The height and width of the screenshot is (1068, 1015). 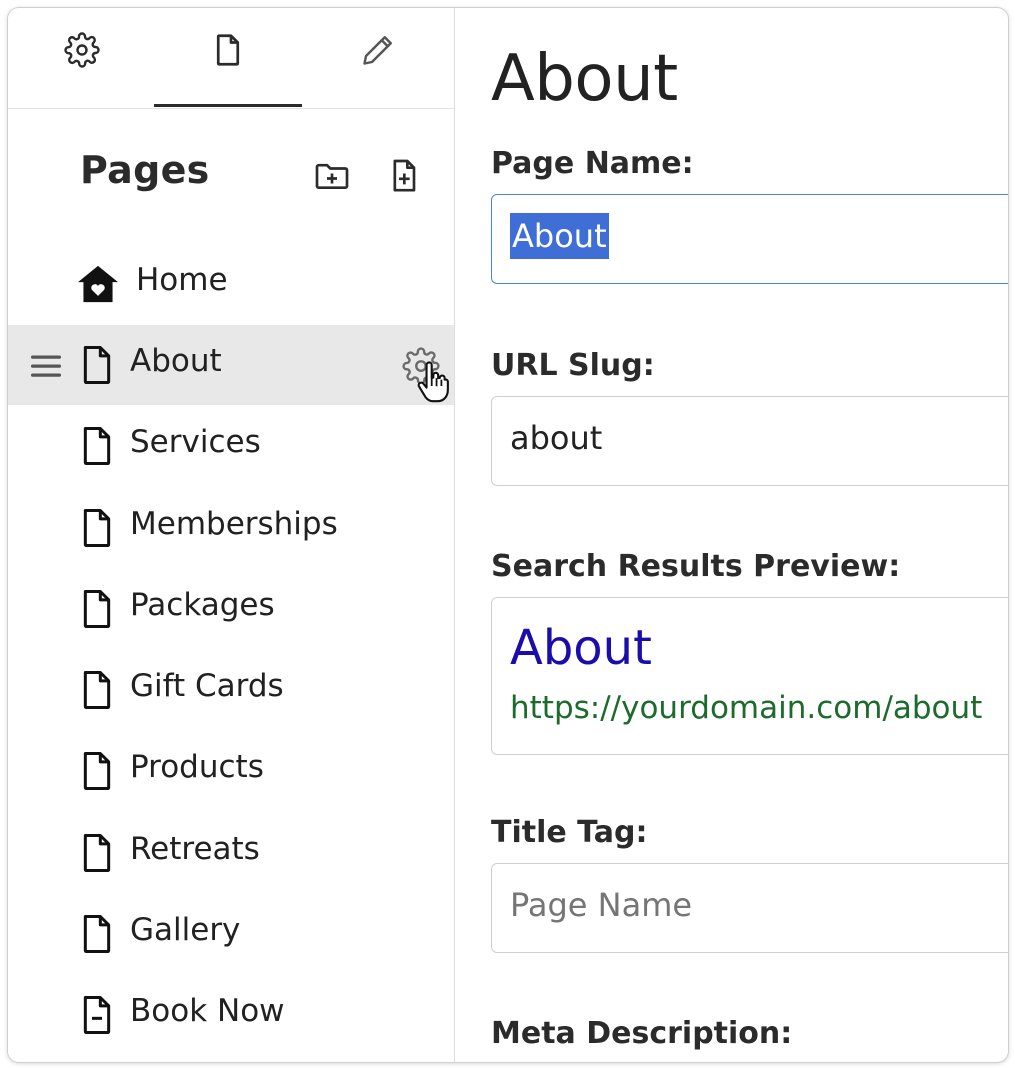 I want to click on page-label: About, so click(x=176, y=361).